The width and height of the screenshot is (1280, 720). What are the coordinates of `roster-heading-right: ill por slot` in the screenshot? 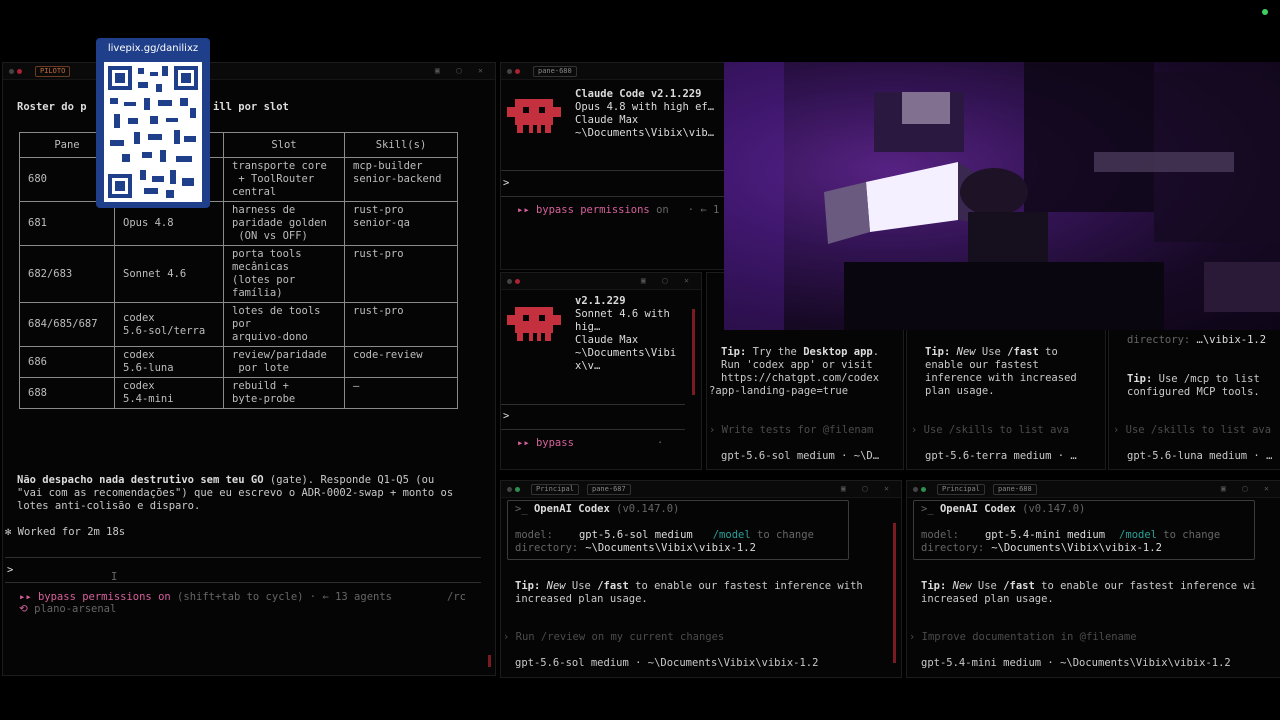 It's located at (251, 107).